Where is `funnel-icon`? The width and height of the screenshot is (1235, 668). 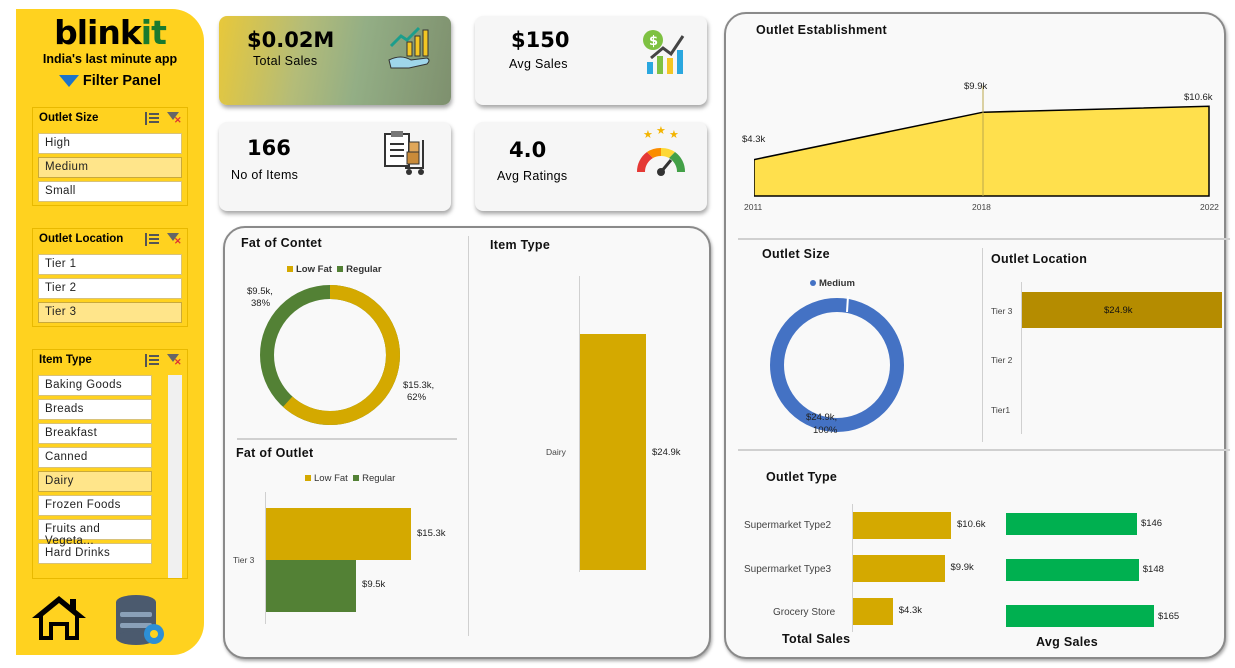 funnel-icon is located at coordinates (68, 81).